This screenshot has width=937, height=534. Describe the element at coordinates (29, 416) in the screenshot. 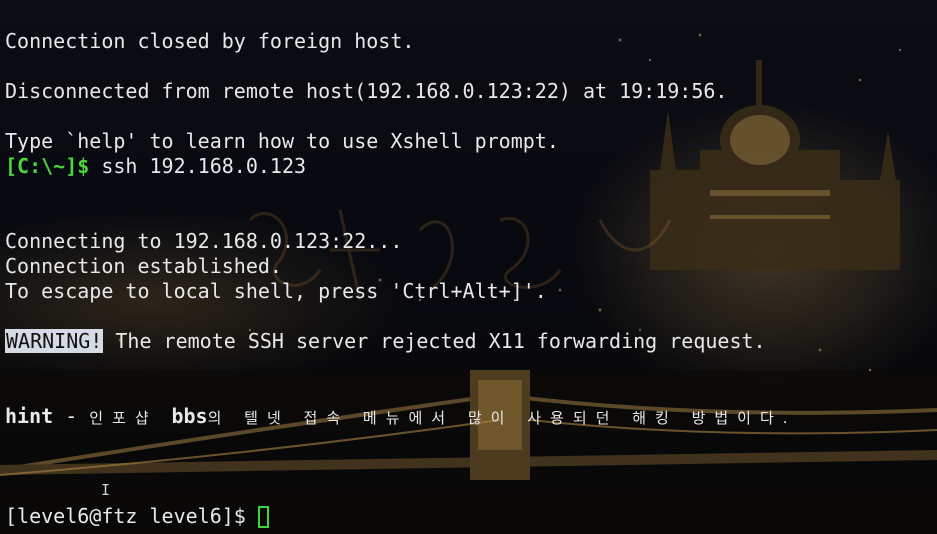

I see `hint-label: hint` at that location.